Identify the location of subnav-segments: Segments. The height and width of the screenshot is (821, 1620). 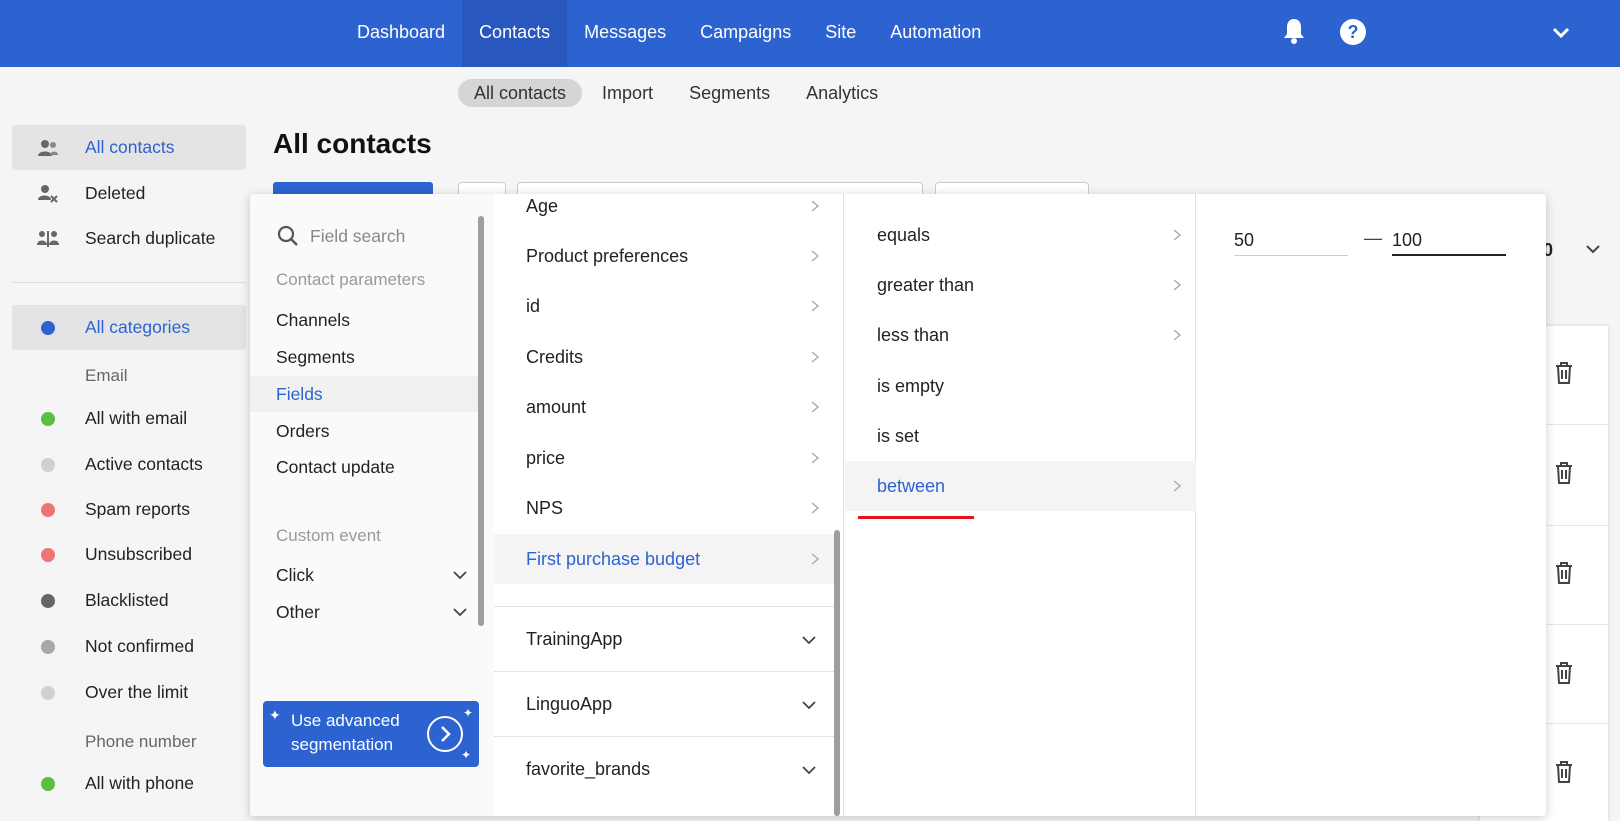
(729, 93).